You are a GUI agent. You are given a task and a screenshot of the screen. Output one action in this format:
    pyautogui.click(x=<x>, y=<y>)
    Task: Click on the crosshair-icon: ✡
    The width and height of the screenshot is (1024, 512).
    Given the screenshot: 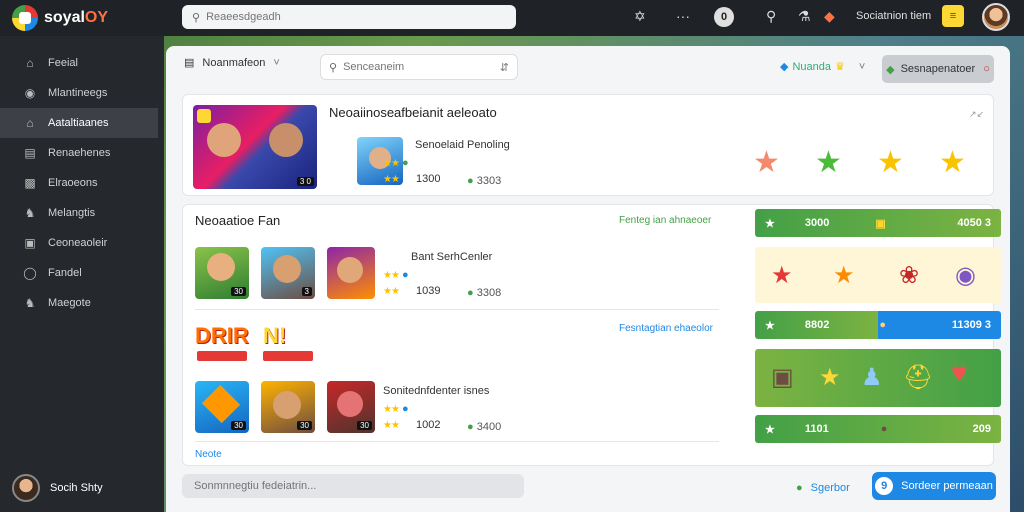 What is the action you would take?
    pyautogui.click(x=640, y=16)
    